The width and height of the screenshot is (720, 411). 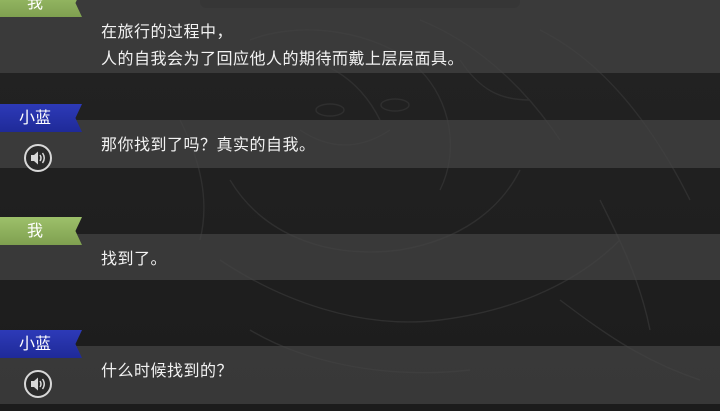 What do you see at coordinates (283, 58) in the screenshot?
I see `dialogue-line: 人的自我会为了回应他人的期待而戴上层层面具。` at bounding box center [283, 58].